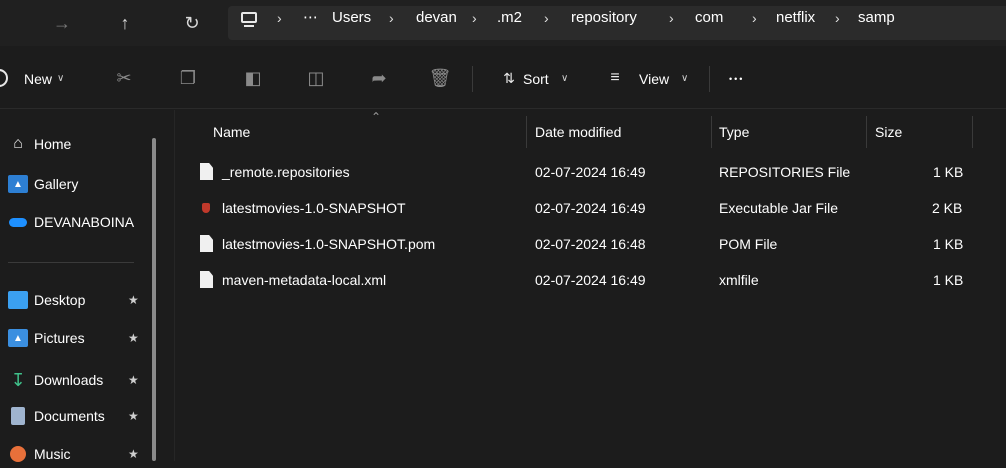  I want to click on column-header-type: Type, so click(734, 132).